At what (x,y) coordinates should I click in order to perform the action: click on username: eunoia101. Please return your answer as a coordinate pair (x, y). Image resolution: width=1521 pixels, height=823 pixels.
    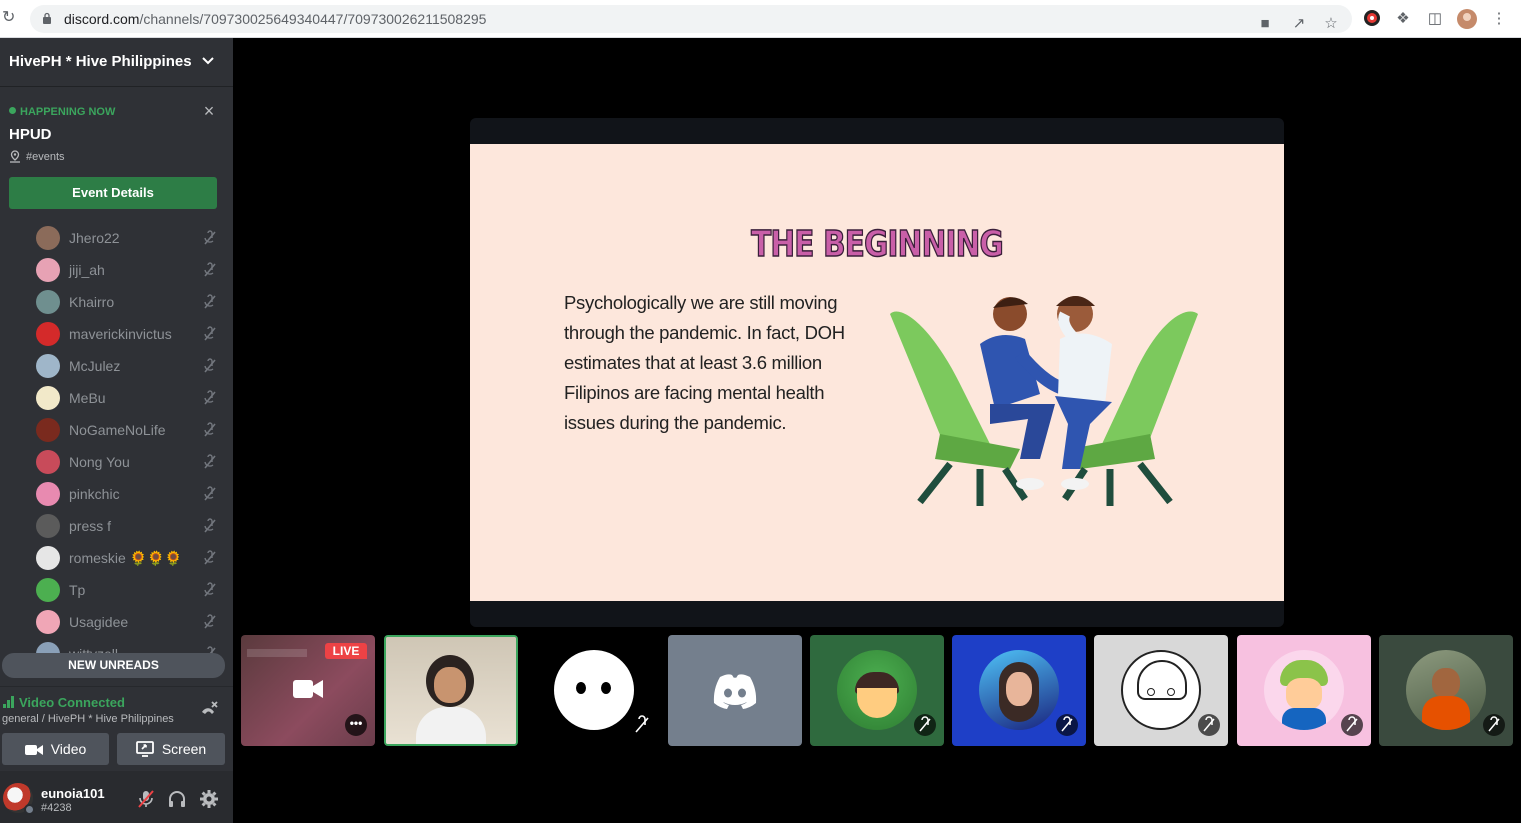
    Looking at the image, I should click on (73, 793).